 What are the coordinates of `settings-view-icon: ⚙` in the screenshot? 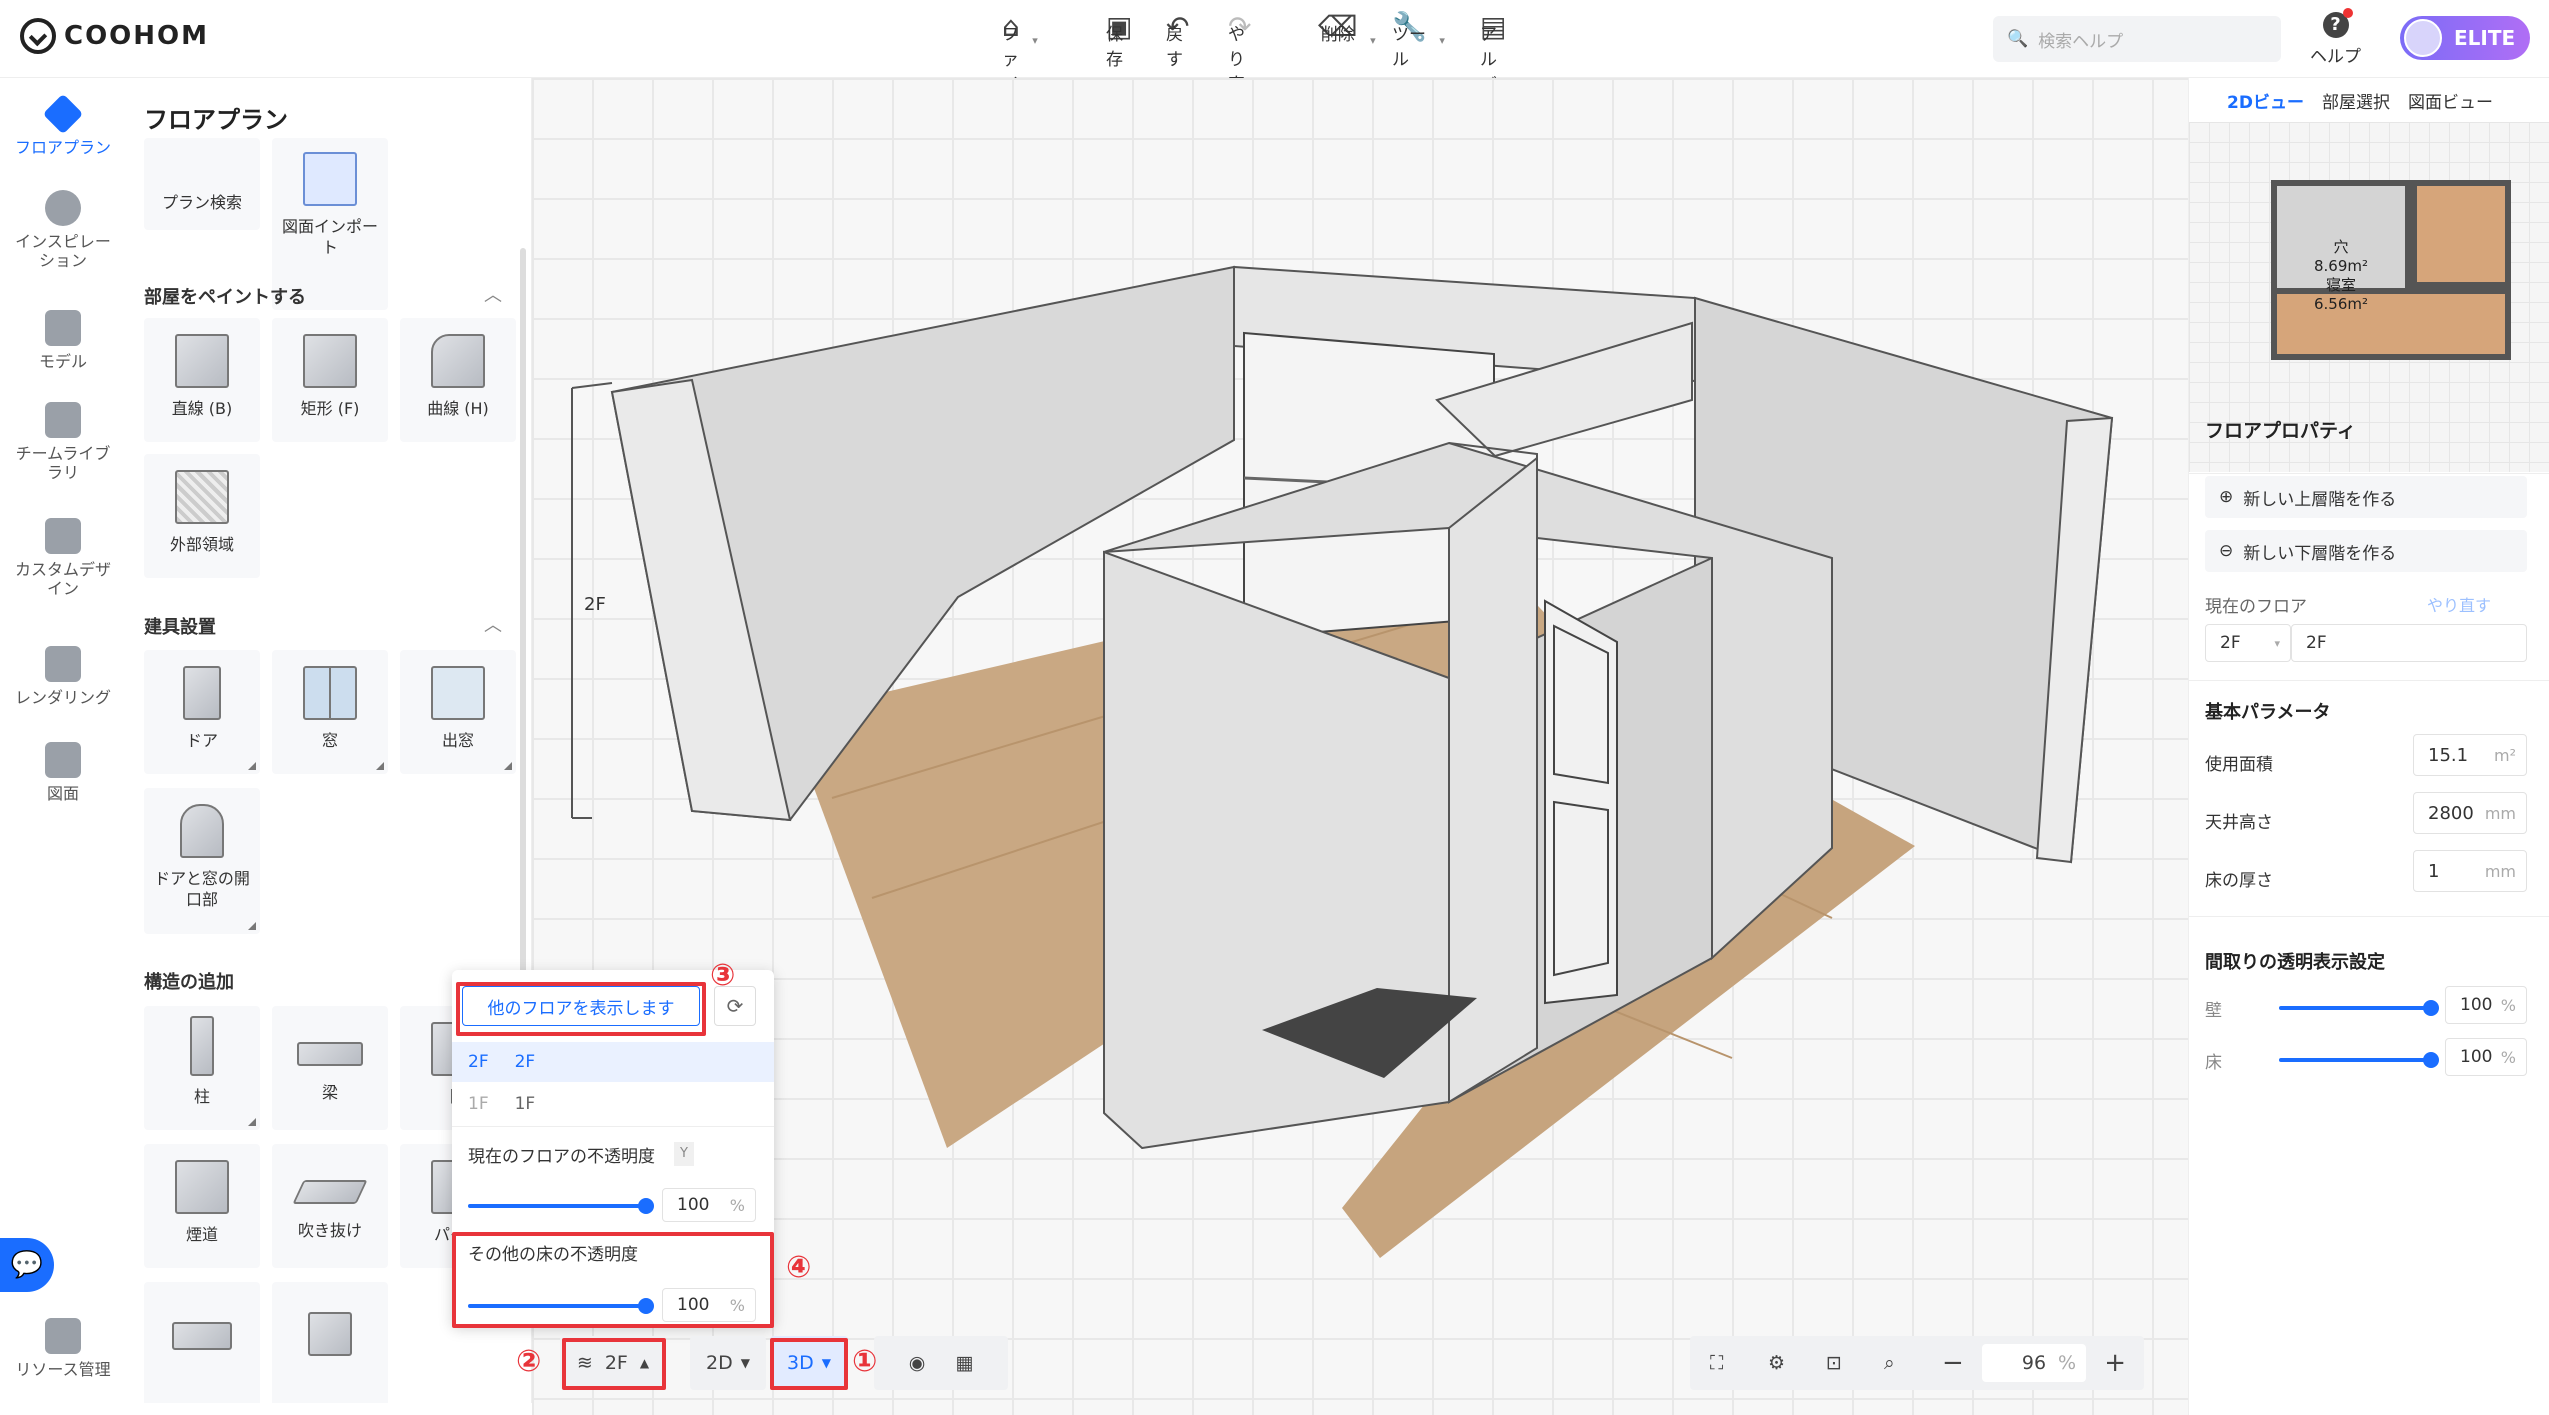 It's located at (1797, 1363).